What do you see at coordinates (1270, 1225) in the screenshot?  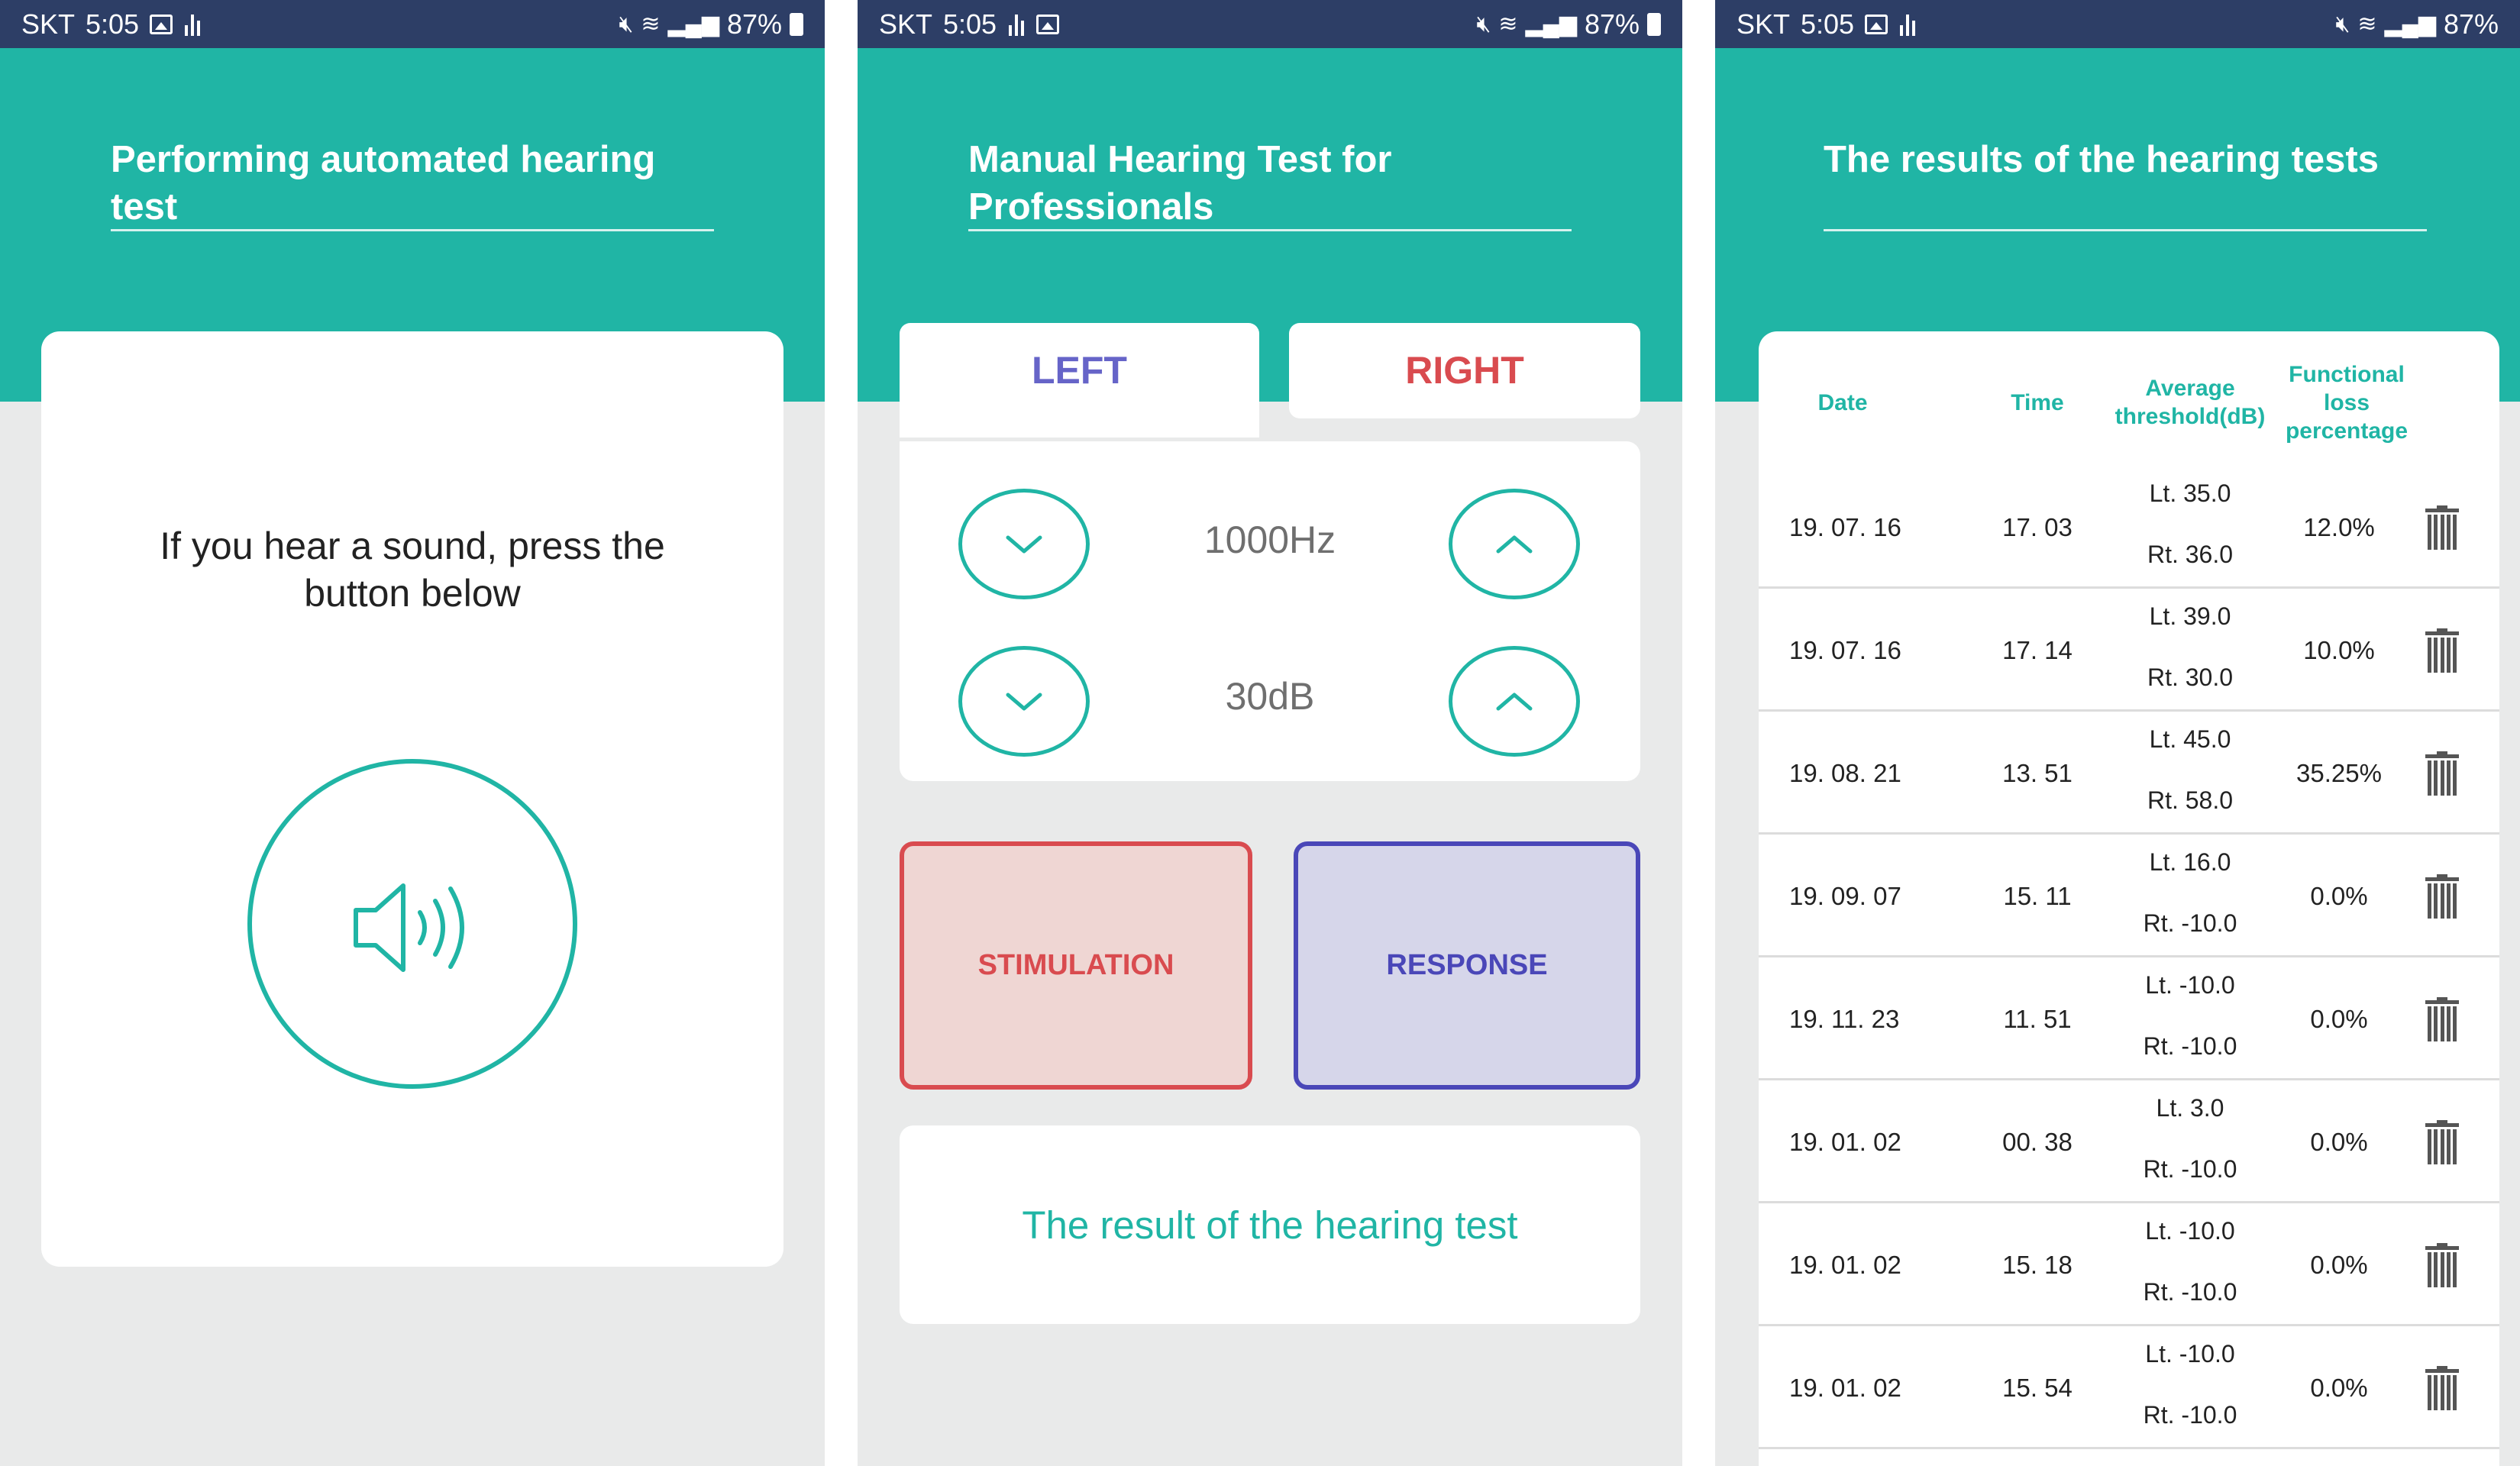 I see `hearing-test-result-button: The result of the hearing test` at bounding box center [1270, 1225].